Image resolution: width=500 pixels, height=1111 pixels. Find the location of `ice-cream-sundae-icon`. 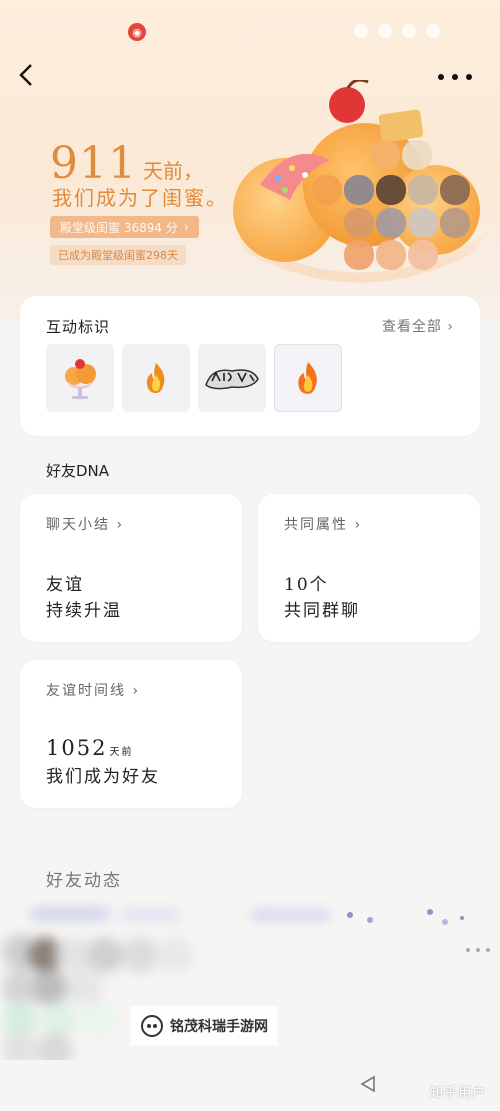

ice-cream-sundae-icon is located at coordinates (80, 379).